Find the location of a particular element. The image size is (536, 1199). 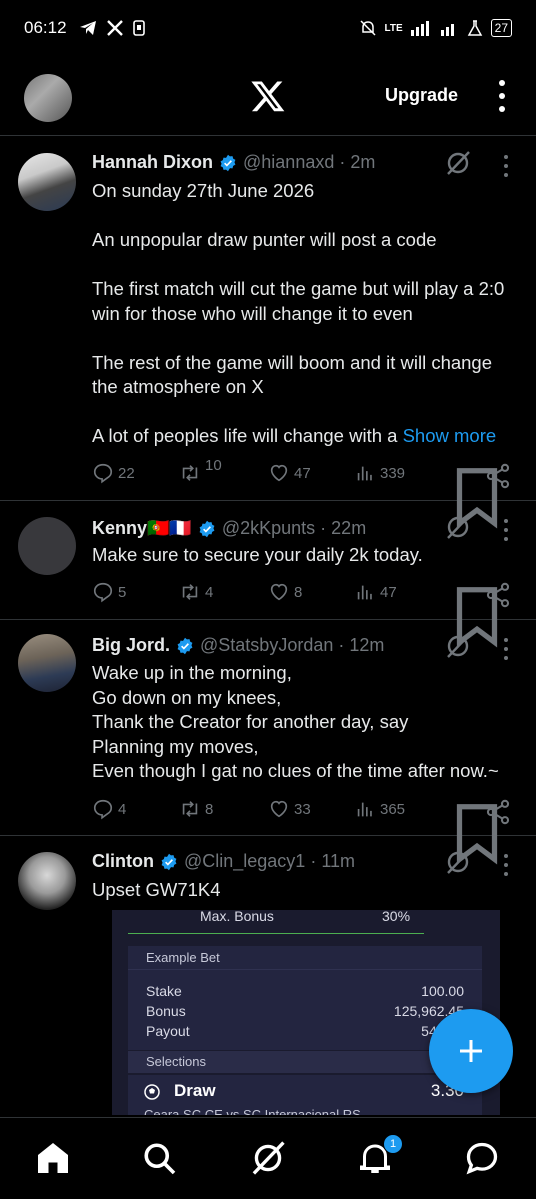

like-button: 47 is located at coordinates (289, 473).